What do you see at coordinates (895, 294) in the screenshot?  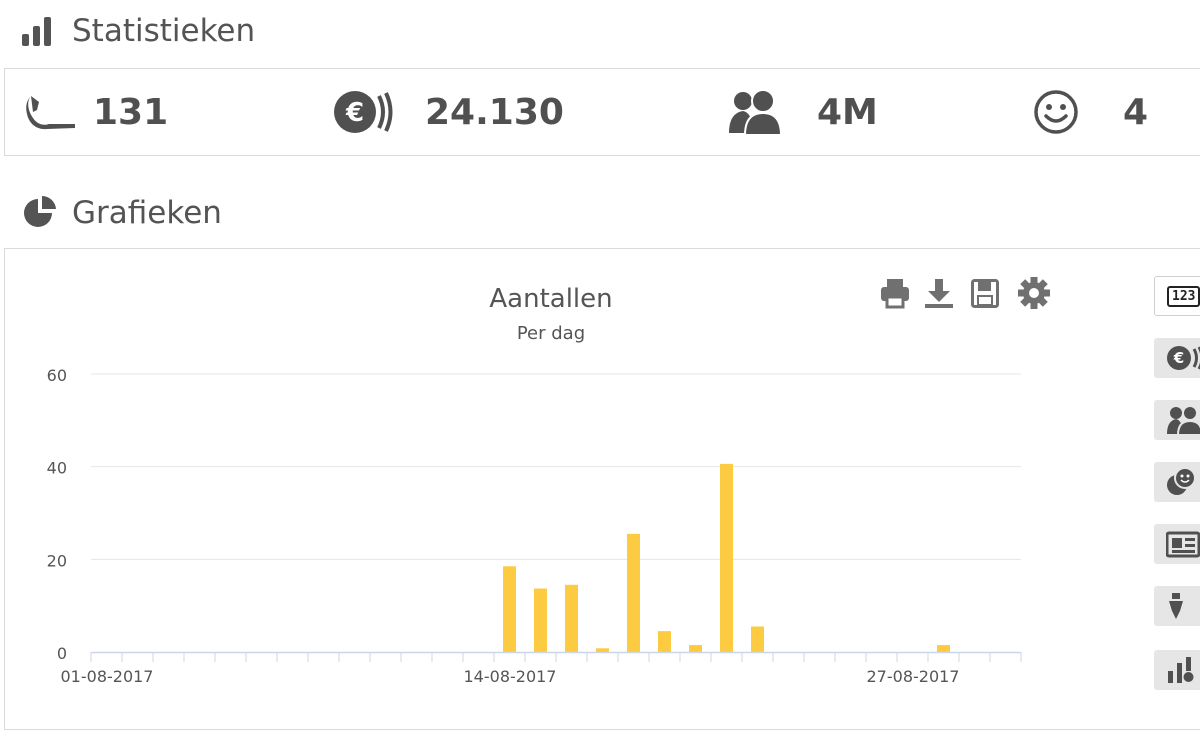 I see `print-icon` at bounding box center [895, 294].